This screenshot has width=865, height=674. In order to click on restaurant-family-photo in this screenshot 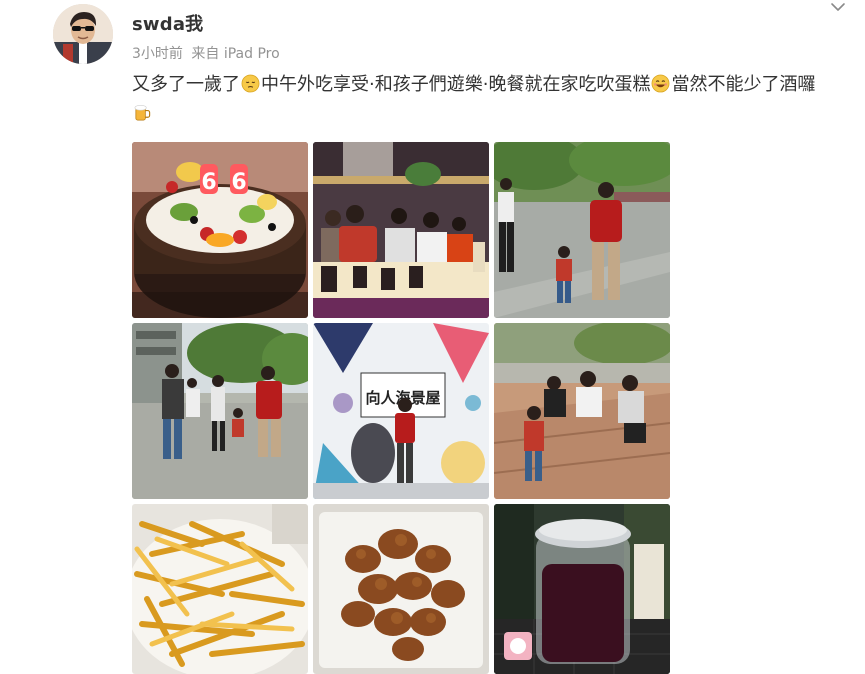, I will do `click(401, 230)`.